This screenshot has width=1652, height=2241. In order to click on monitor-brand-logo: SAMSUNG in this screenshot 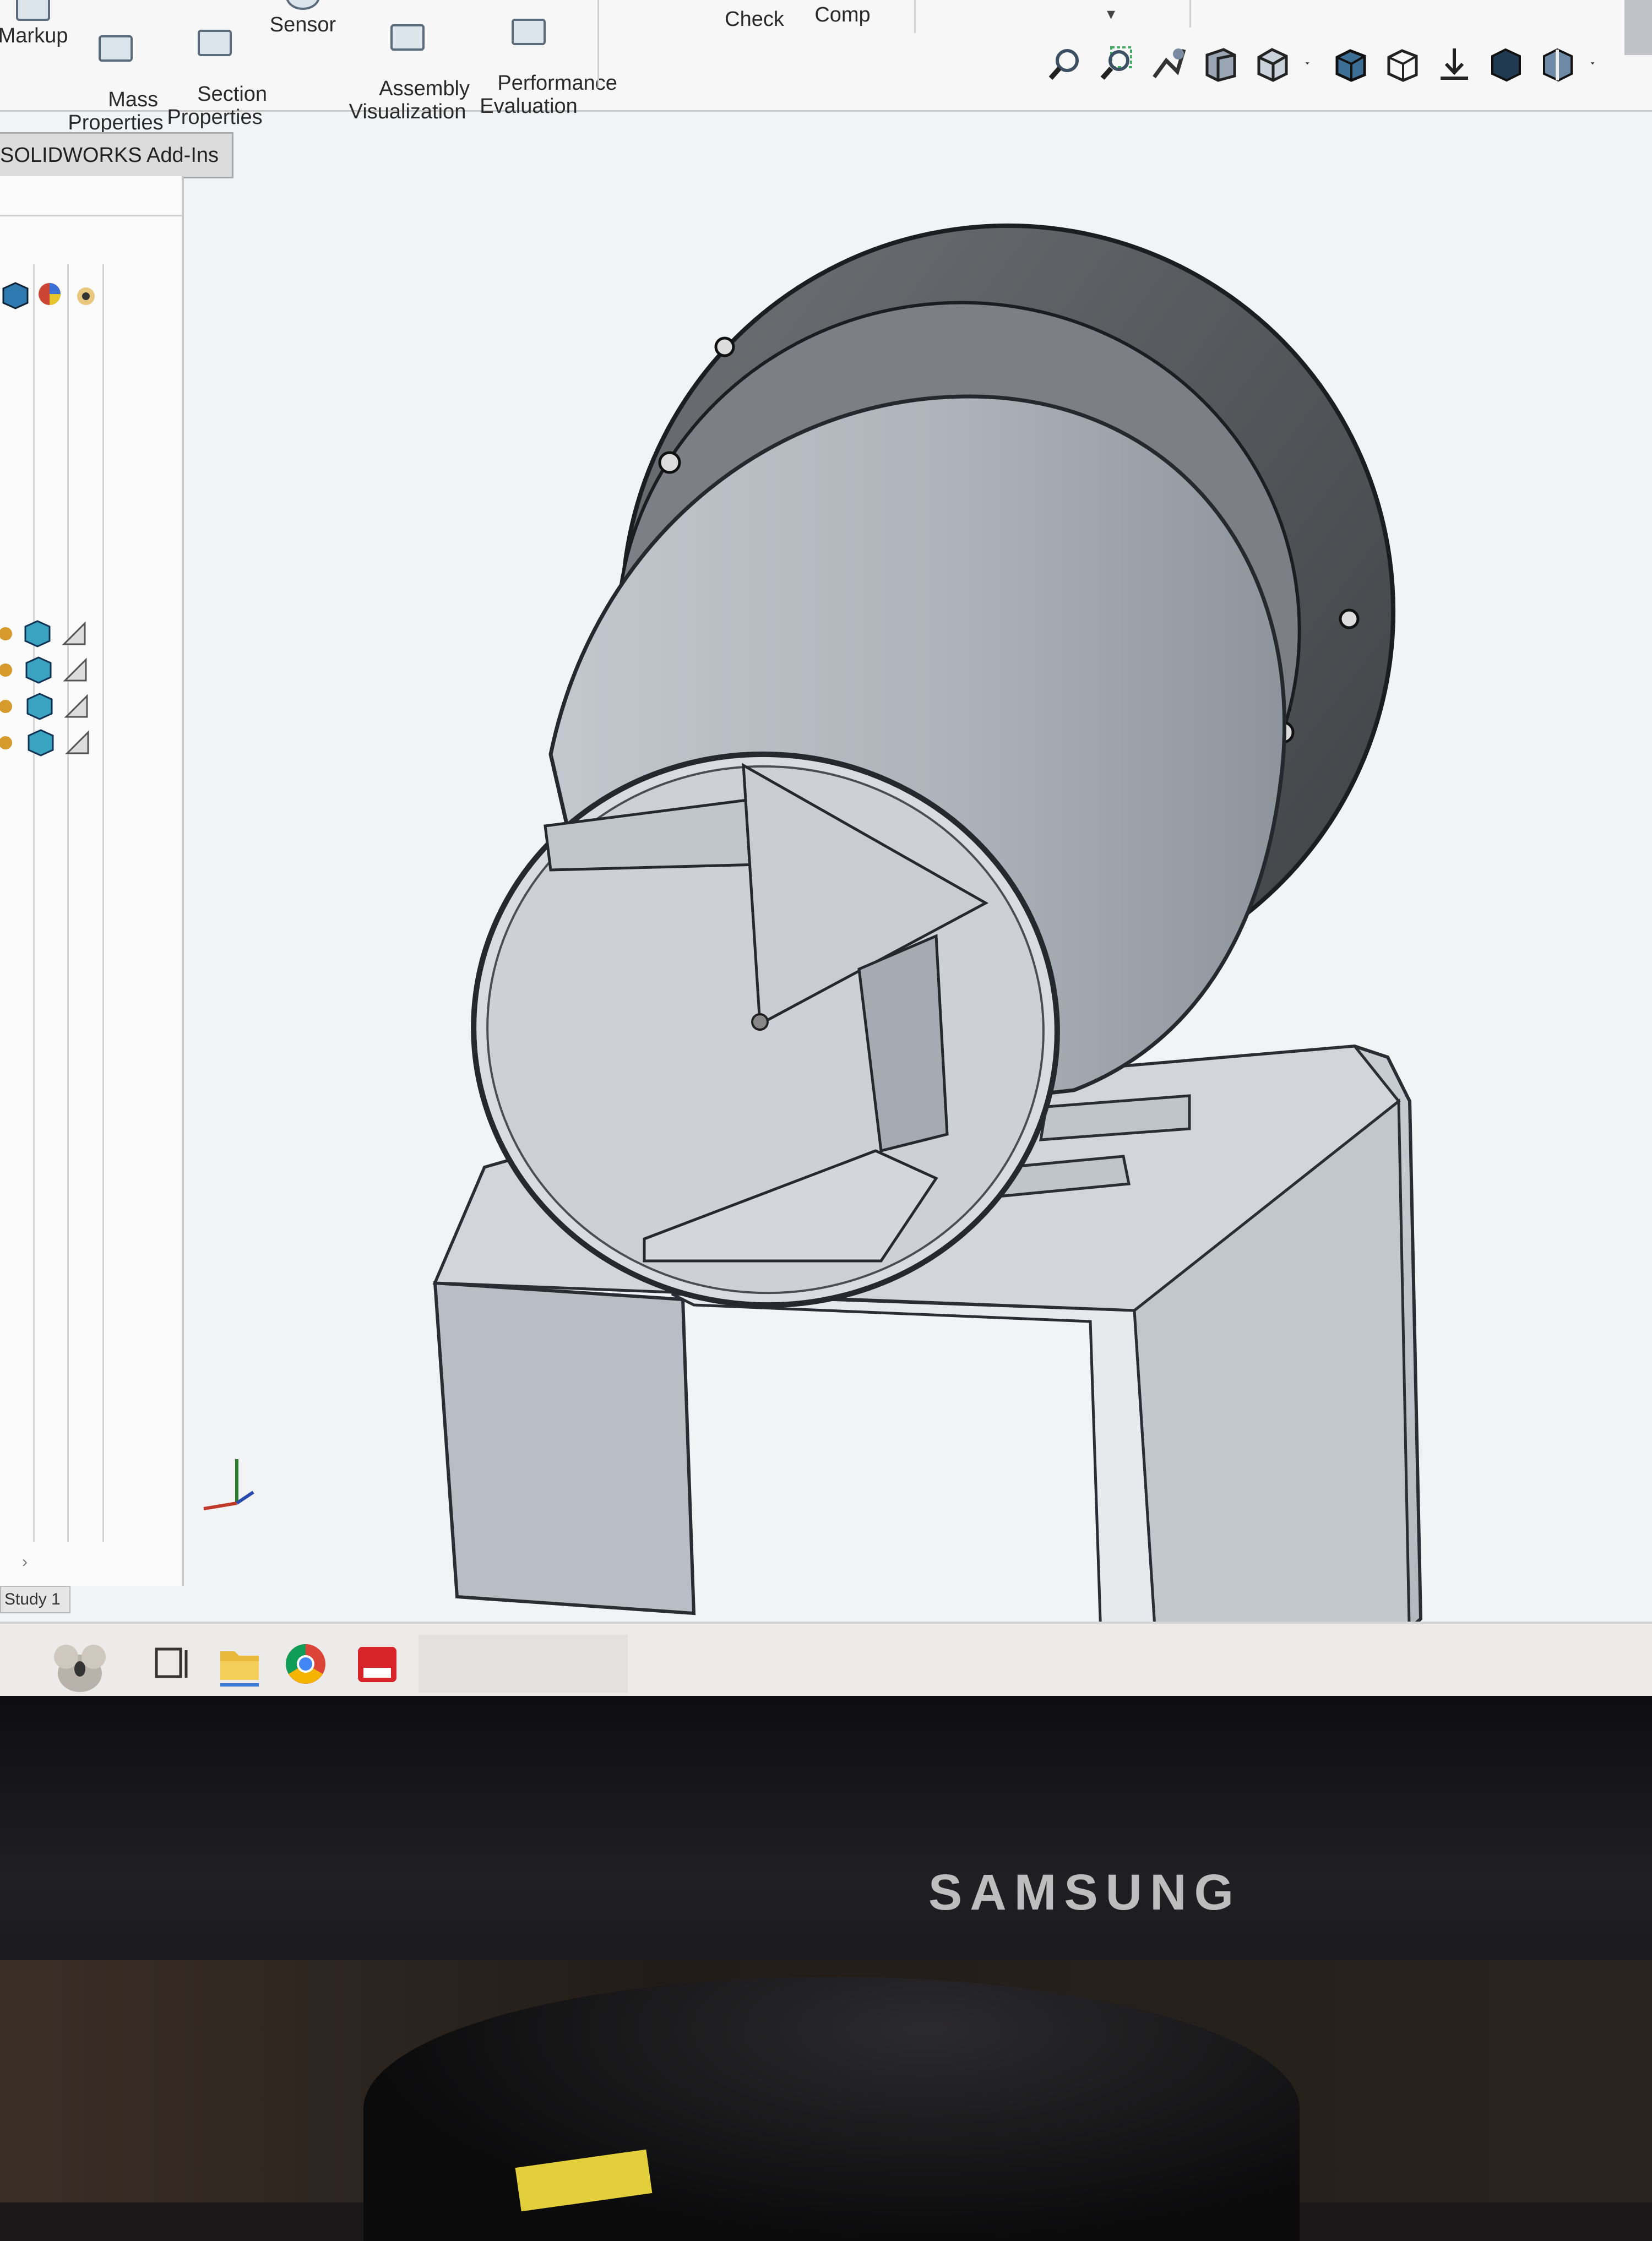, I will do `click(1085, 1893)`.